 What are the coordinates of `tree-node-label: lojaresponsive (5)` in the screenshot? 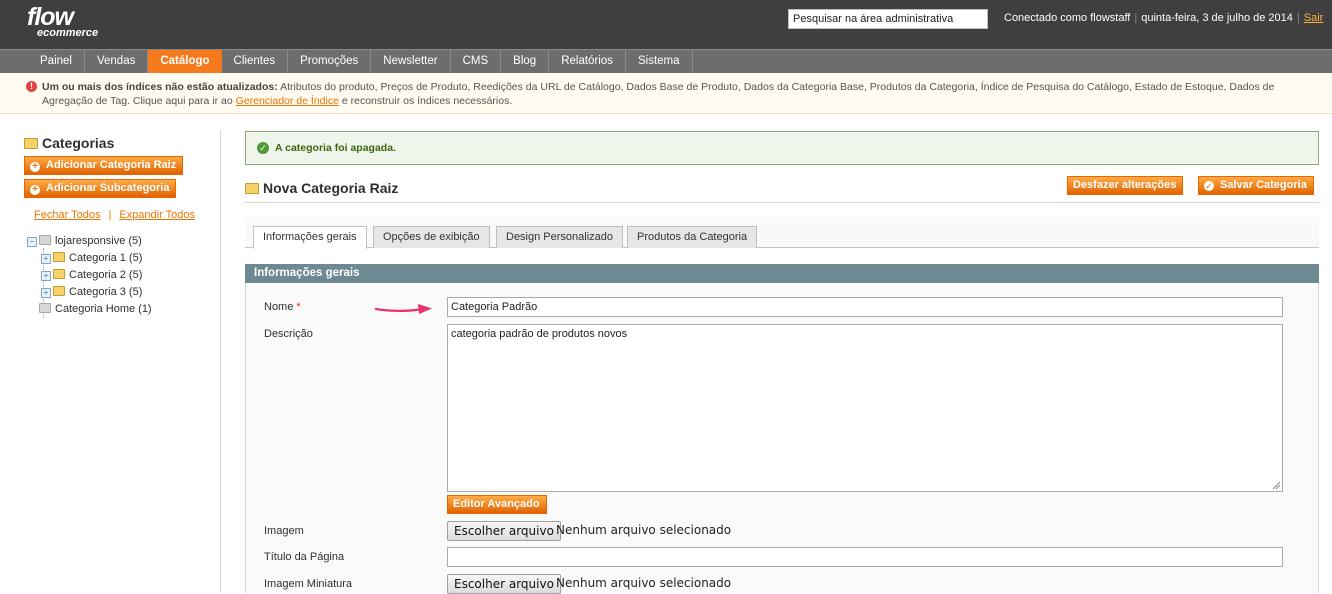 It's located at (98, 241).